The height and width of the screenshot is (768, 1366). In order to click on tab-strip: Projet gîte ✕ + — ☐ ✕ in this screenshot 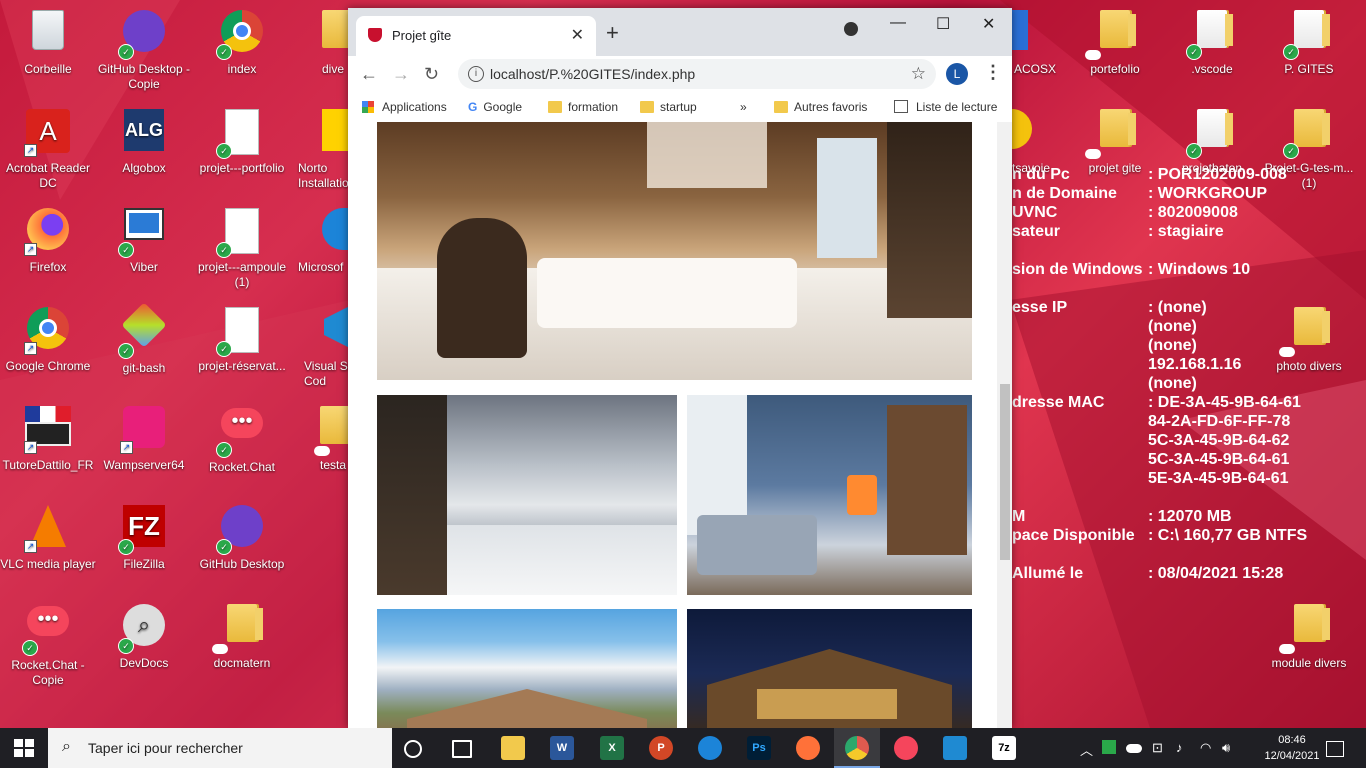, I will do `click(680, 32)`.